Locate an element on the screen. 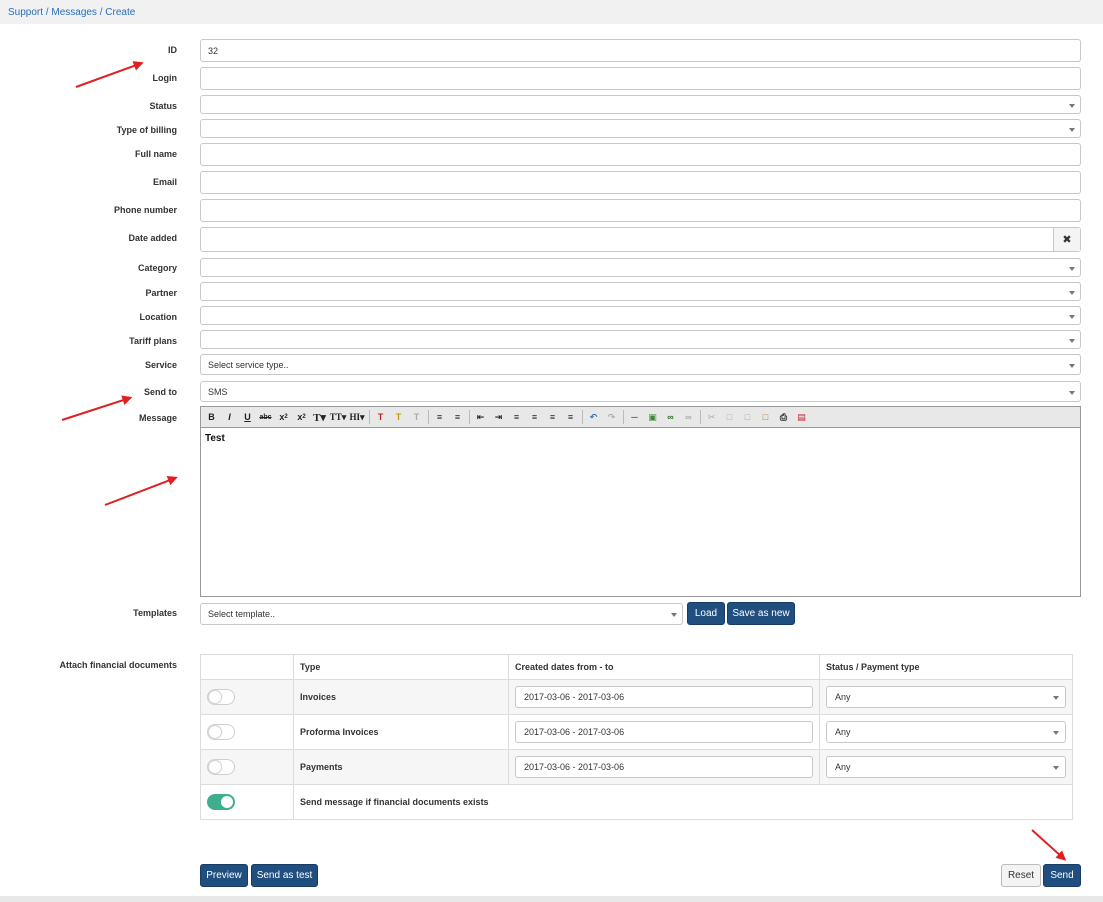 The width and height of the screenshot is (1103, 902). row-type: Payments is located at coordinates (401, 767).